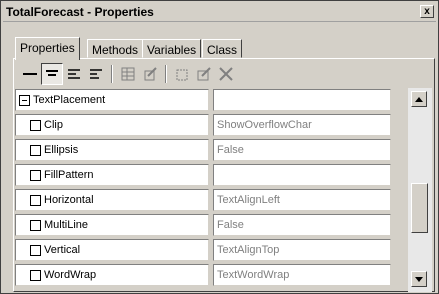  I want to click on property-name: Vertical, so click(62, 250).